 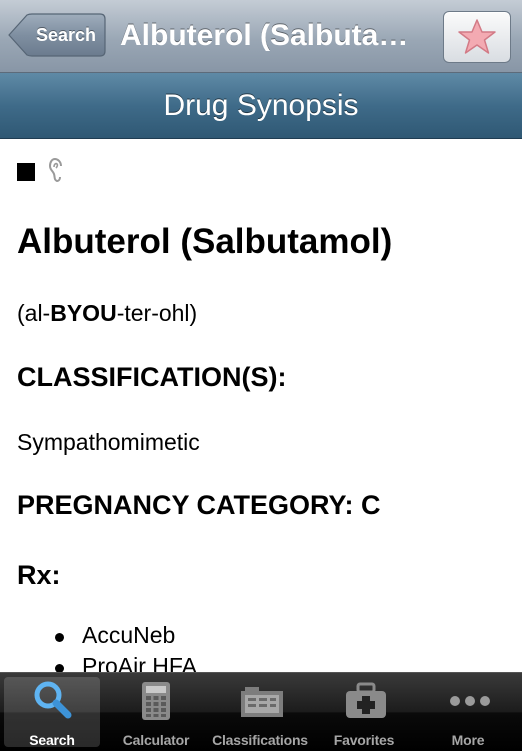 What do you see at coordinates (156, 701) in the screenshot?
I see `calculator-icon` at bounding box center [156, 701].